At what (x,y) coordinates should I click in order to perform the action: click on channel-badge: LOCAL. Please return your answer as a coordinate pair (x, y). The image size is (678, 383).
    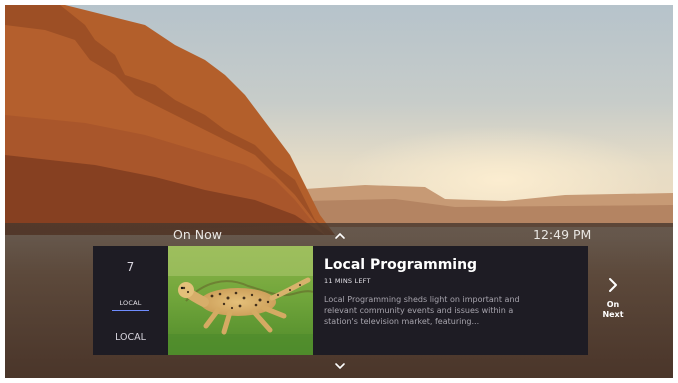
    Looking at the image, I should click on (130, 305).